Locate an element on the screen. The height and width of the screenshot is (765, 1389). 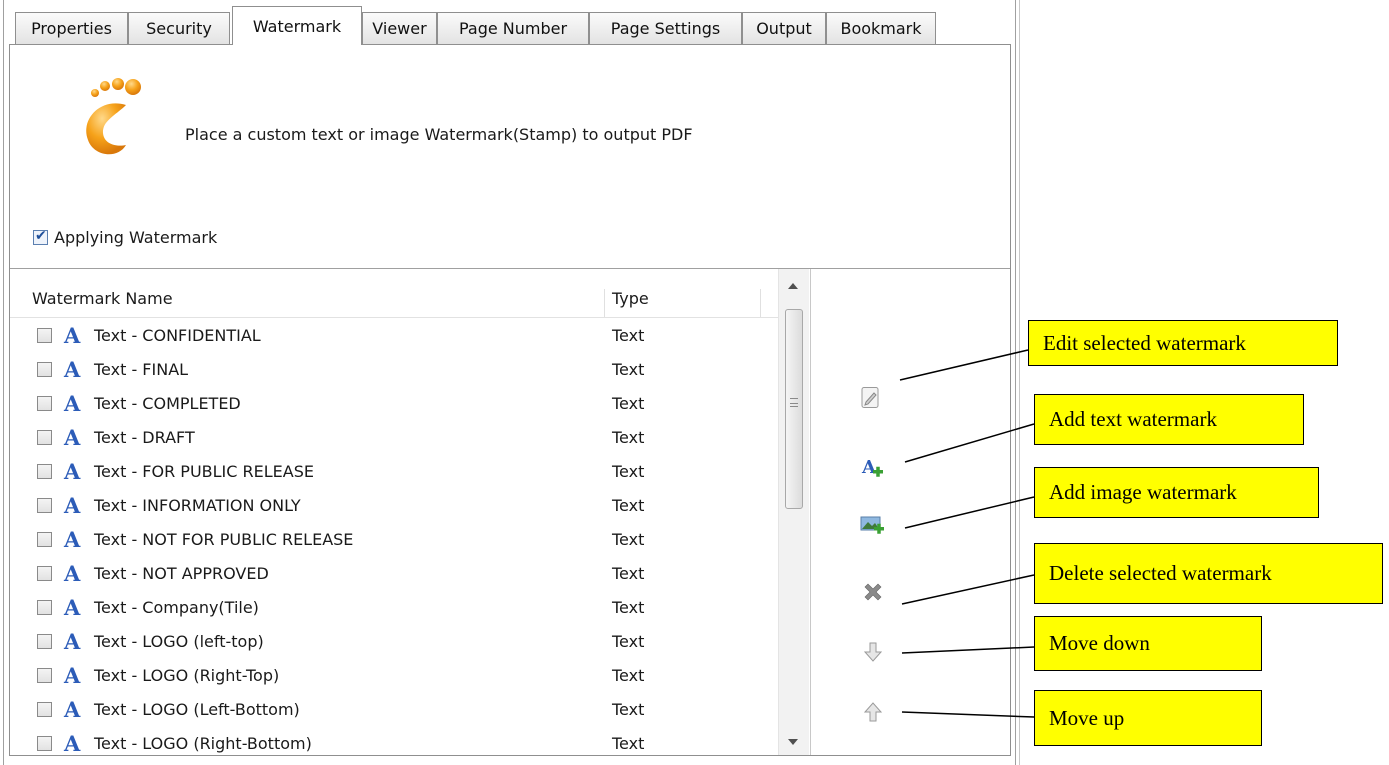
tab-label: Watermark is located at coordinates (297, 26).